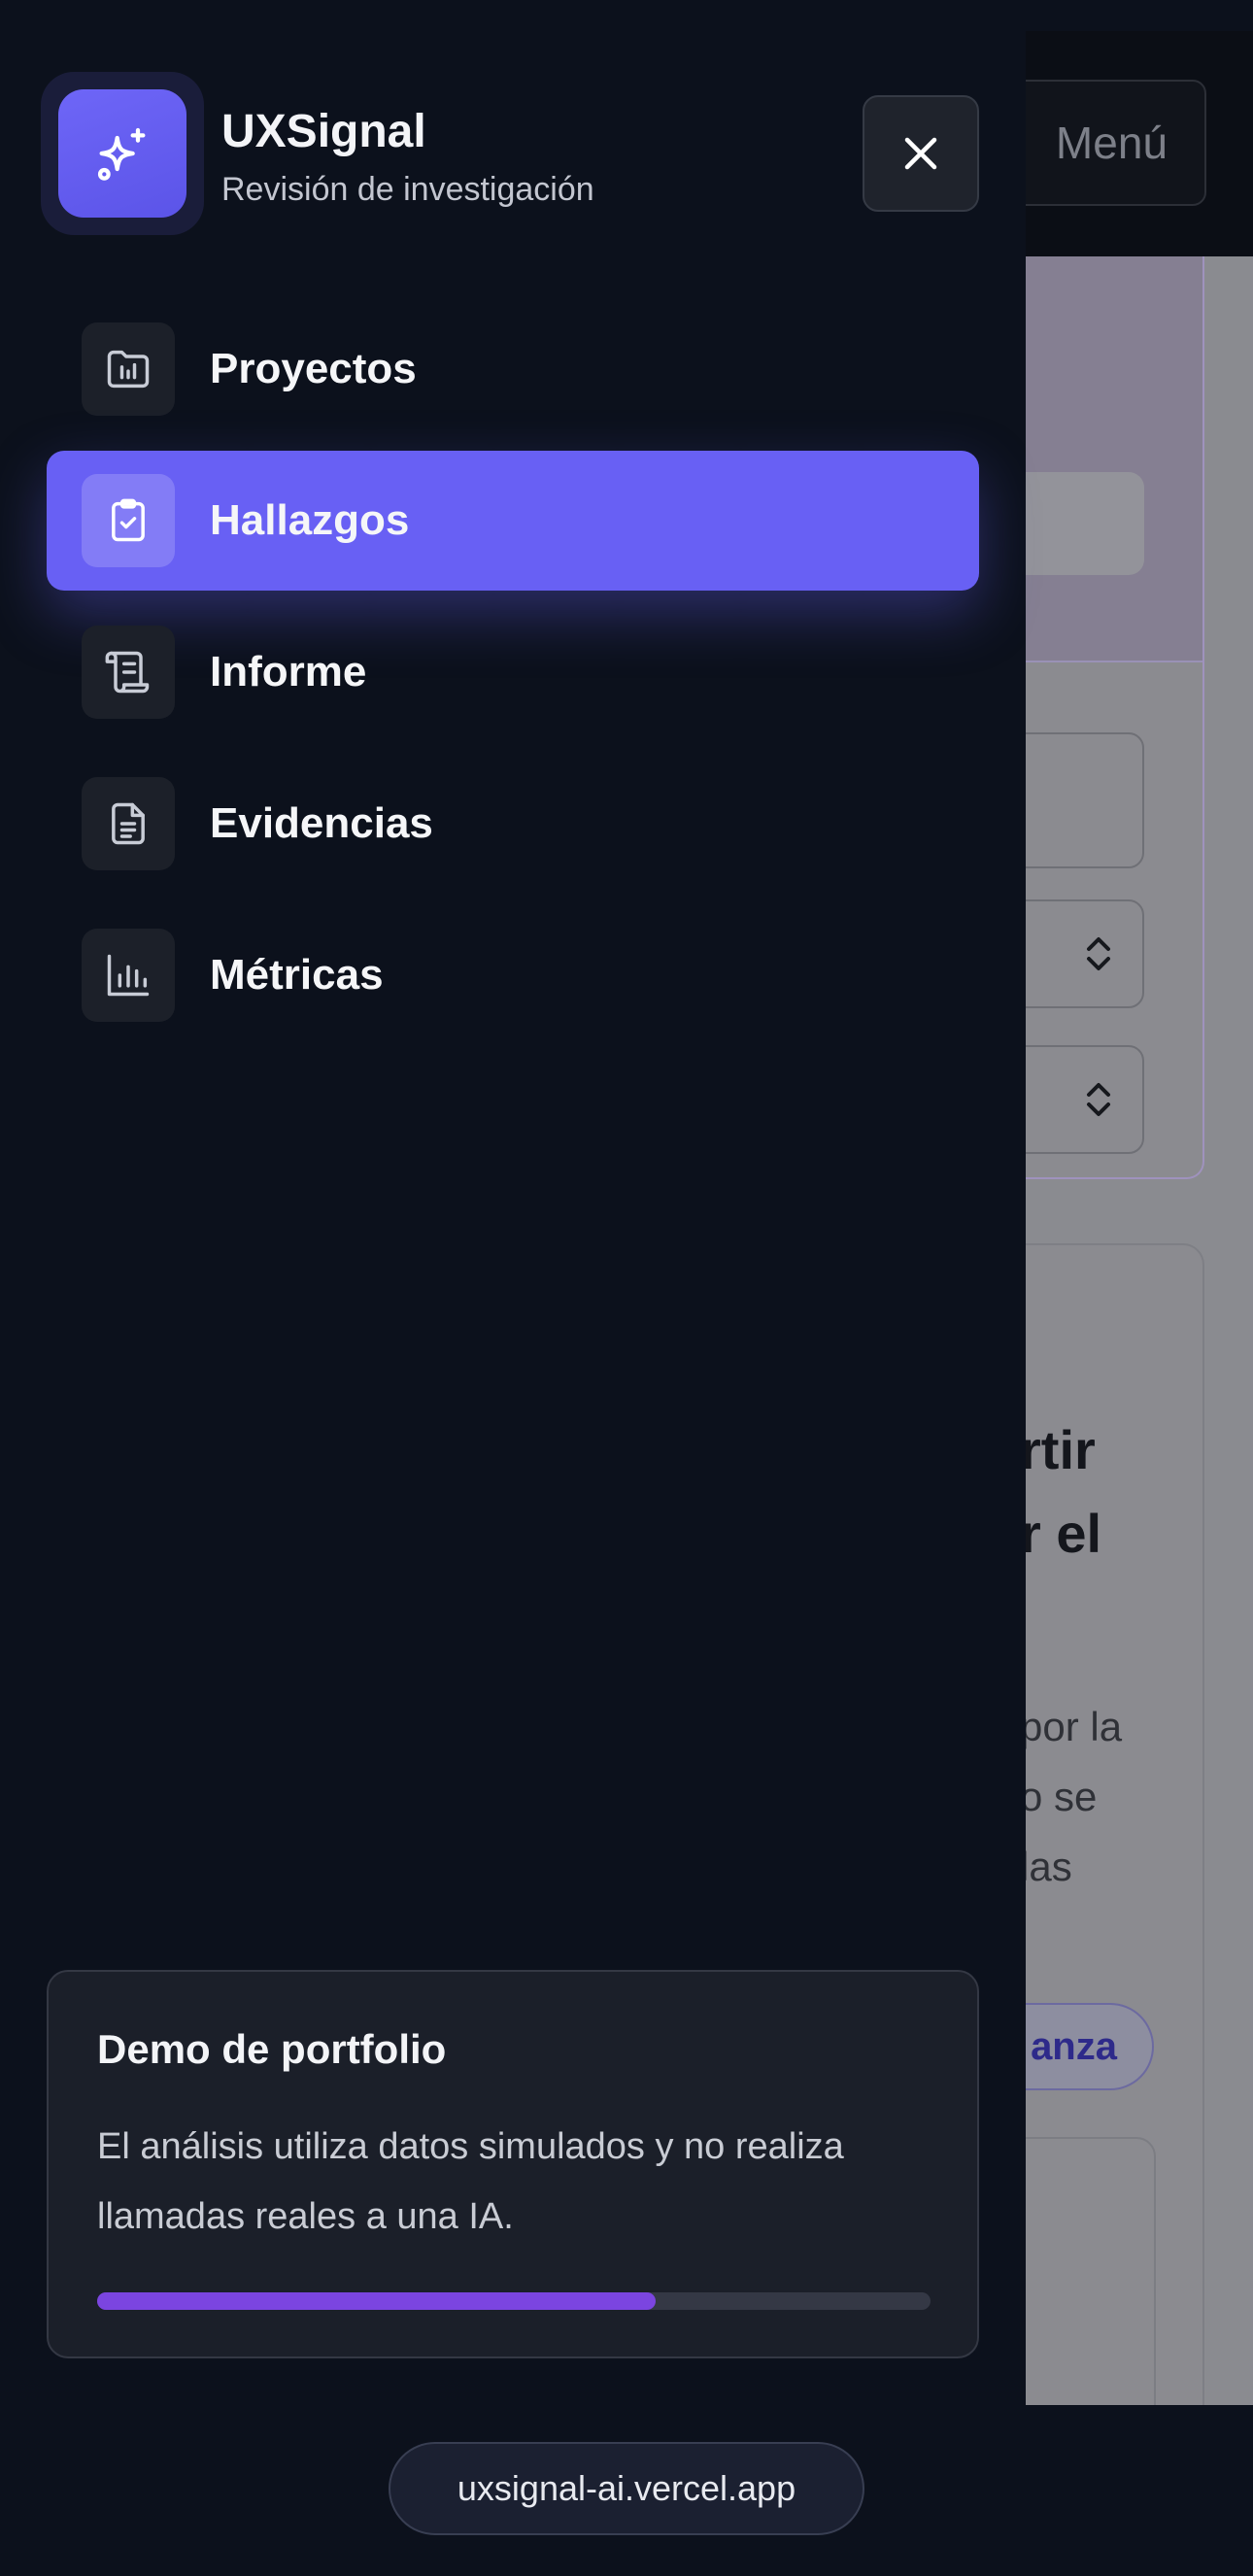 The image size is (1253, 2576). I want to click on progress-bar-fill, so click(376, 2301).